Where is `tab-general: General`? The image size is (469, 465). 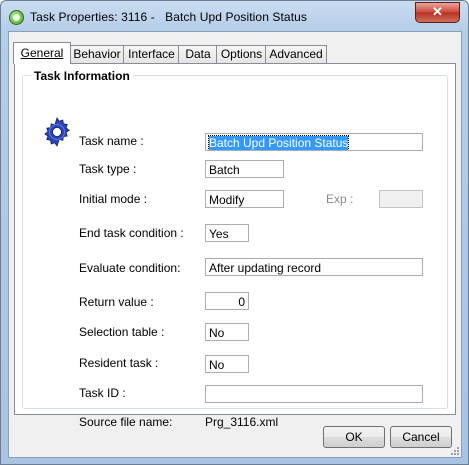 tab-general: General is located at coordinates (42, 53).